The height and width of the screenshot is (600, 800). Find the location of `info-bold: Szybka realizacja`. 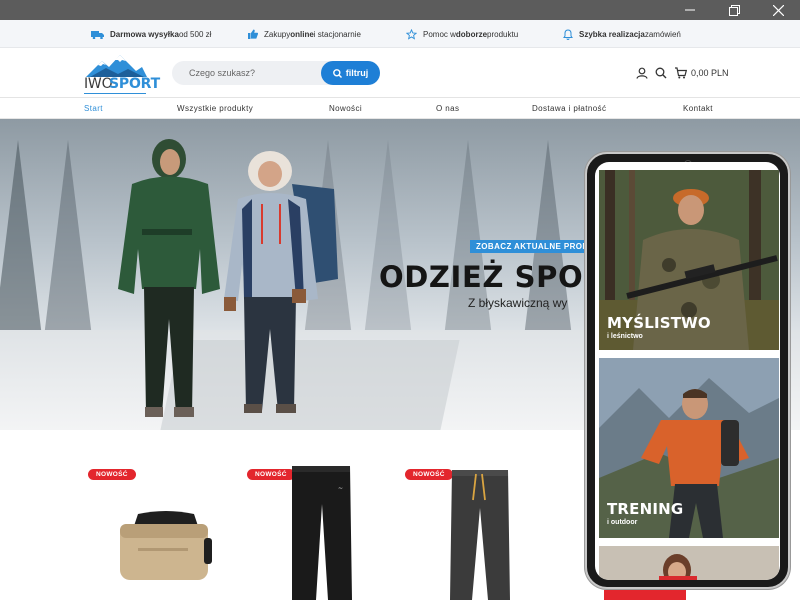

info-bold: Szybka realizacja is located at coordinates (612, 34).